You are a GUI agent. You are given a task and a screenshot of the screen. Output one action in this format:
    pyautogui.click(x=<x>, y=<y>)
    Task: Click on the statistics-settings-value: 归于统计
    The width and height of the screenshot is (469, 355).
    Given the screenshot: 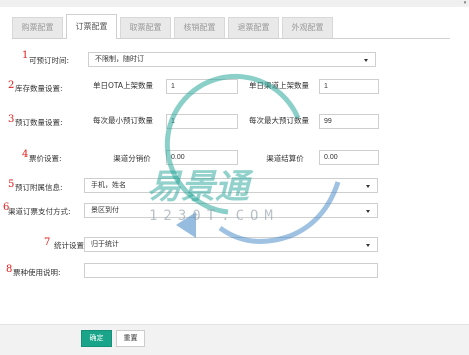 What is the action you would take?
    pyautogui.click(x=105, y=244)
    